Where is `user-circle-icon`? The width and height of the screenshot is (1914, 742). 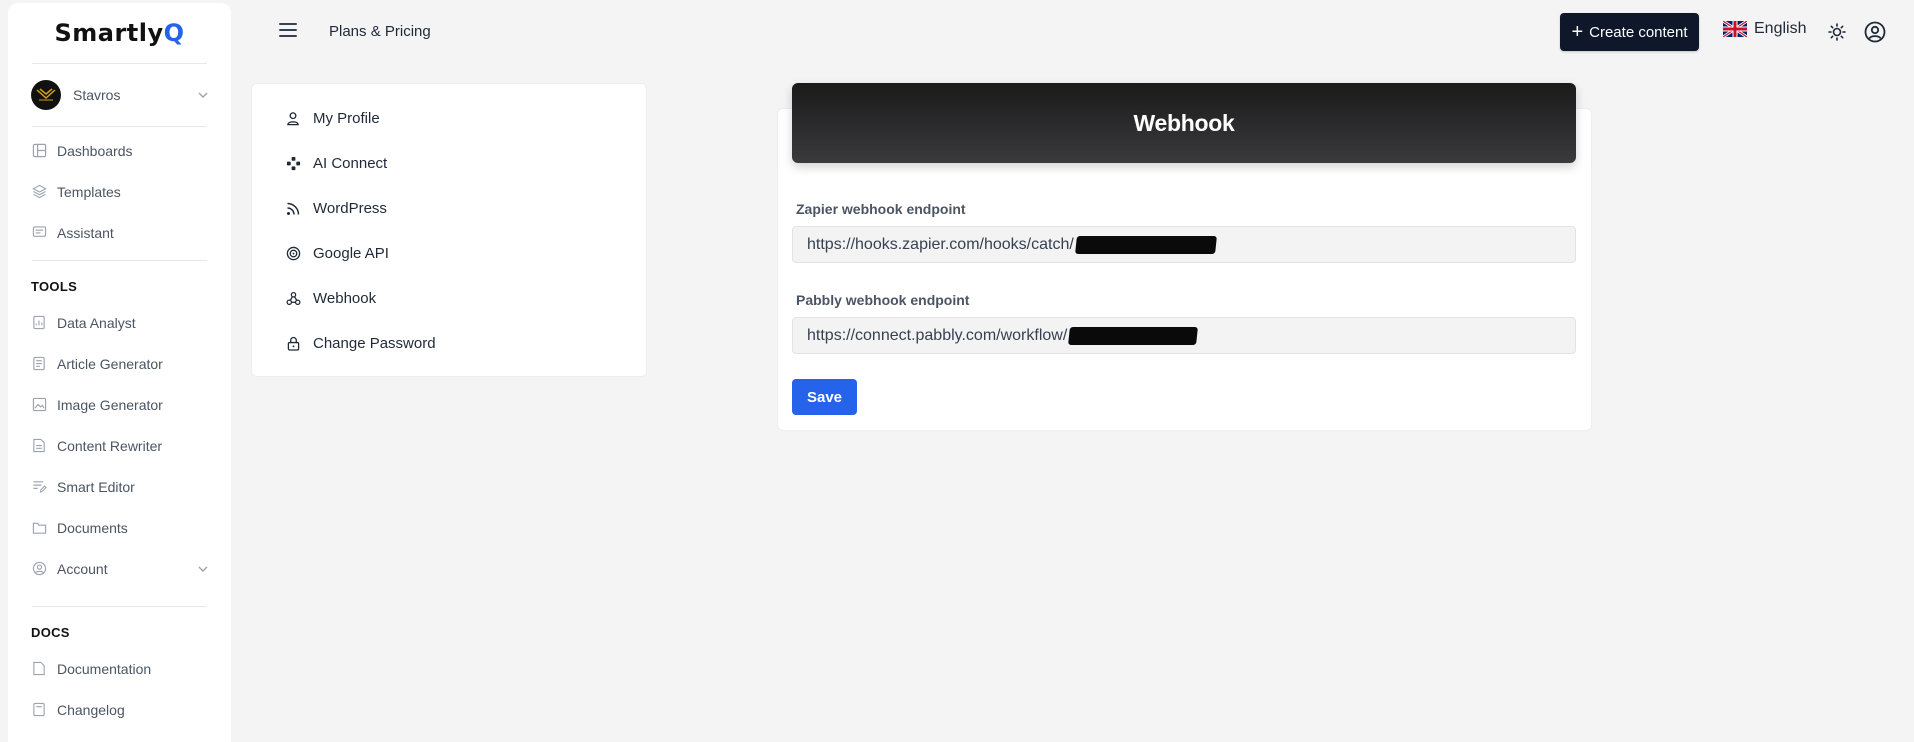
user-circle-icon is located at coordinates (39, 569).